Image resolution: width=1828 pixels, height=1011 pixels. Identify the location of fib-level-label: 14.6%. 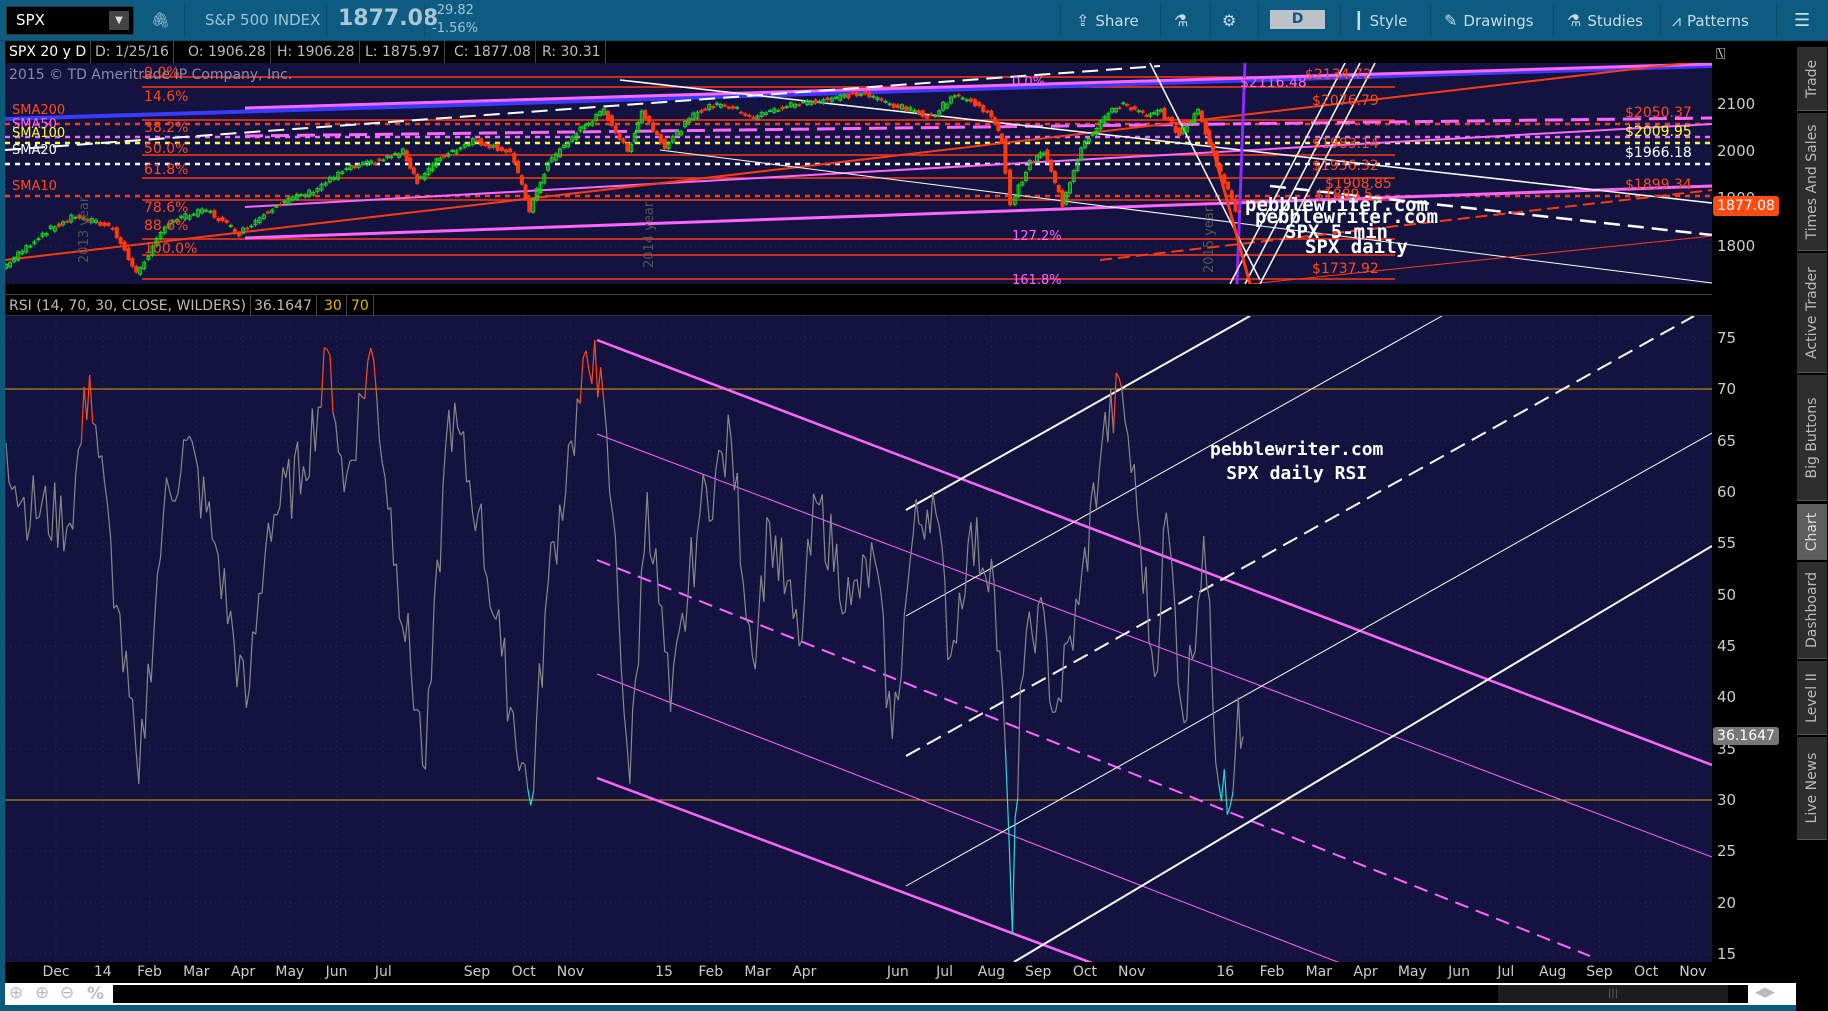
(166, 97).